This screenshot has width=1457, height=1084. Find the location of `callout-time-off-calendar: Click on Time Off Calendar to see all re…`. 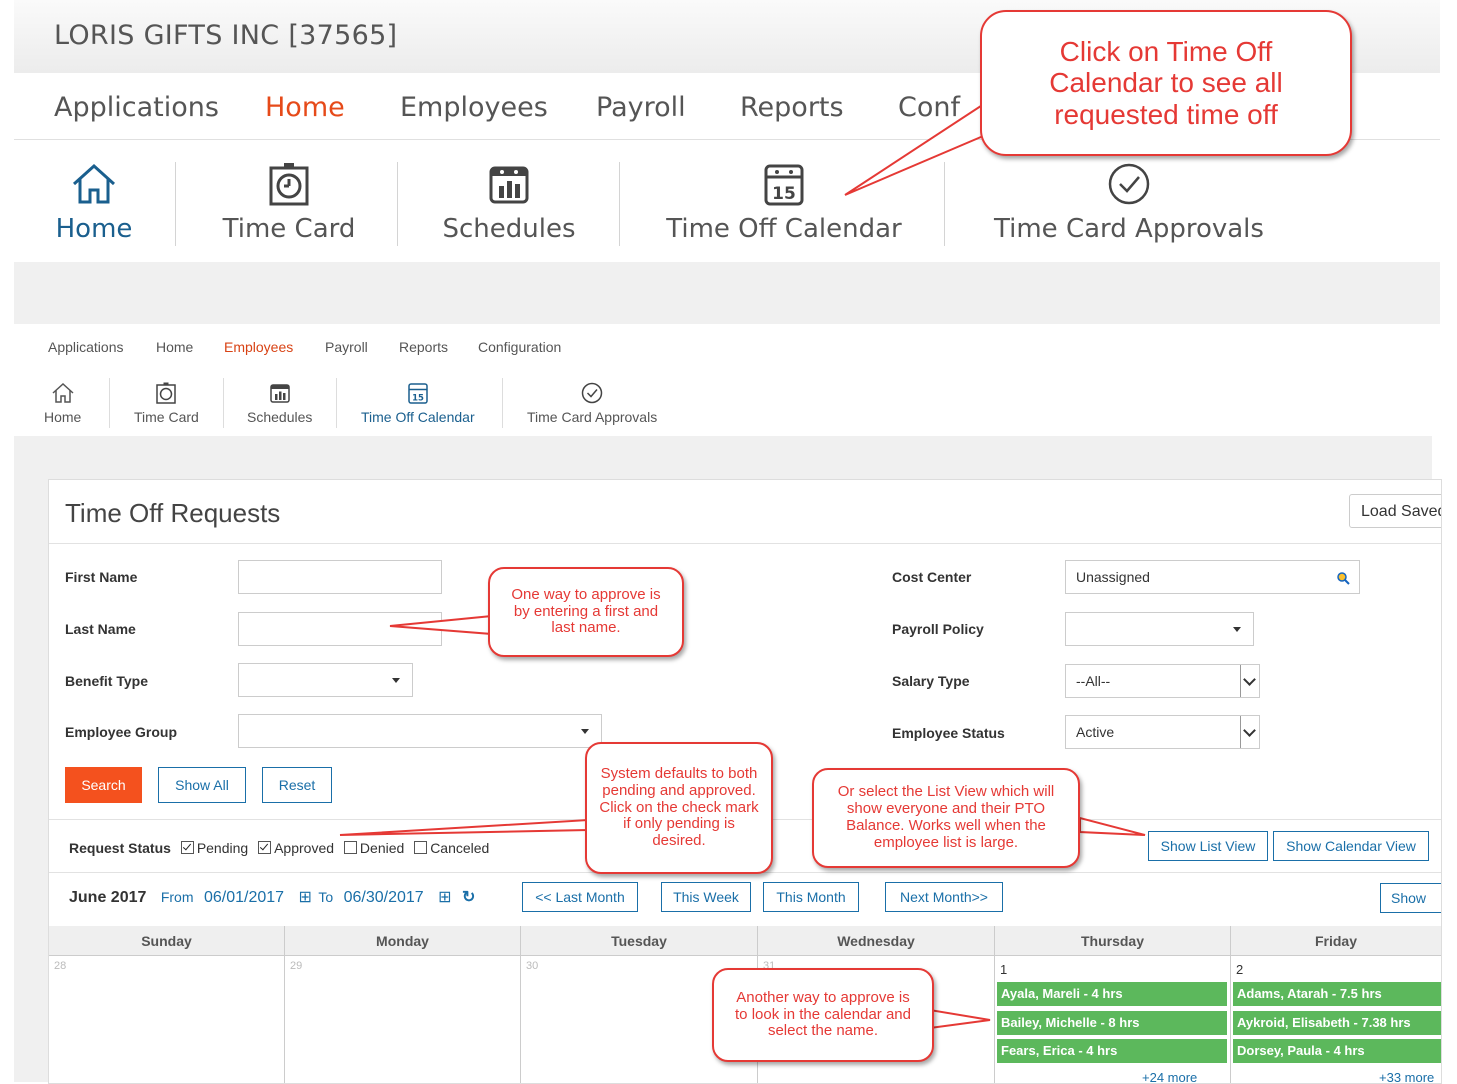

callout-time-off-calendar: Click on Time Off Calendar to see all re… is located at coordinates (1166, 83).